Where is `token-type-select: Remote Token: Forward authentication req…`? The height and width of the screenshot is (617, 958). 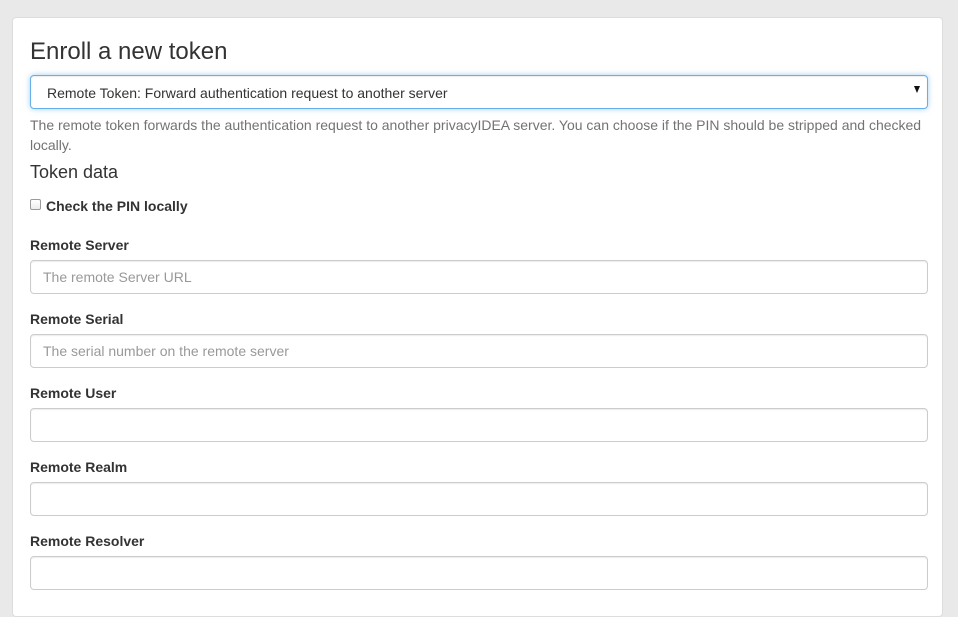
token-type-select: Remote Token: Forward authentication req… is located at coordinates (479, 92).